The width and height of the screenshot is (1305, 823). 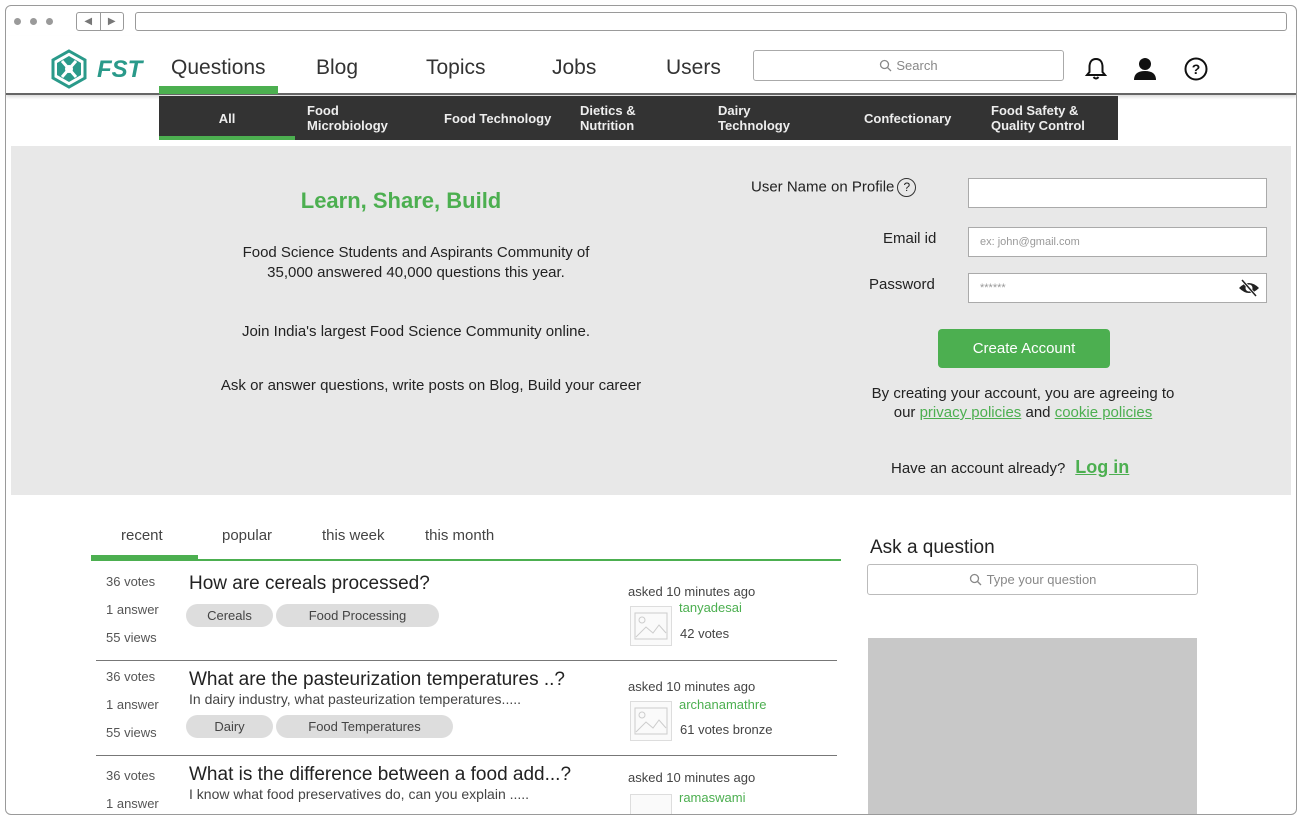 I want to click on search-placeholder: Search, so click(x=917, y=65).